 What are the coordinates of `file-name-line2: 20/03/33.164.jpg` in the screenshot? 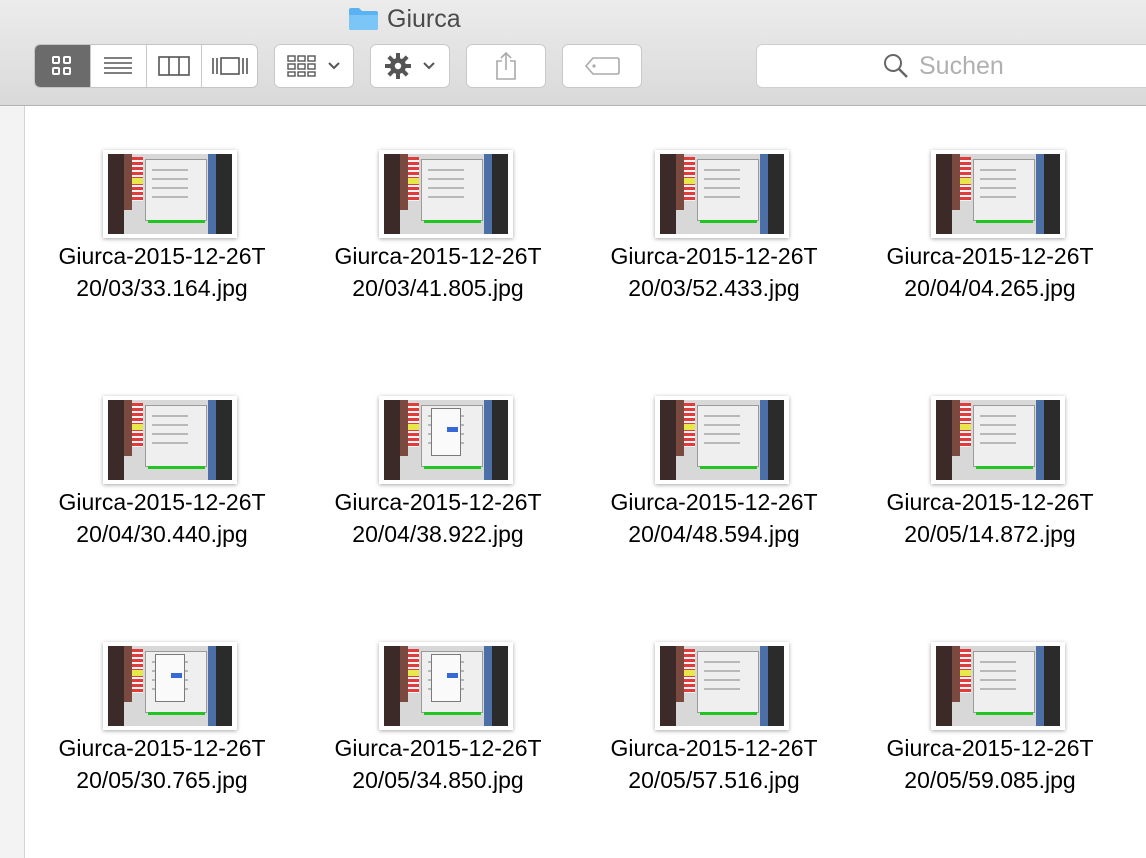 It's located at (162, 288).